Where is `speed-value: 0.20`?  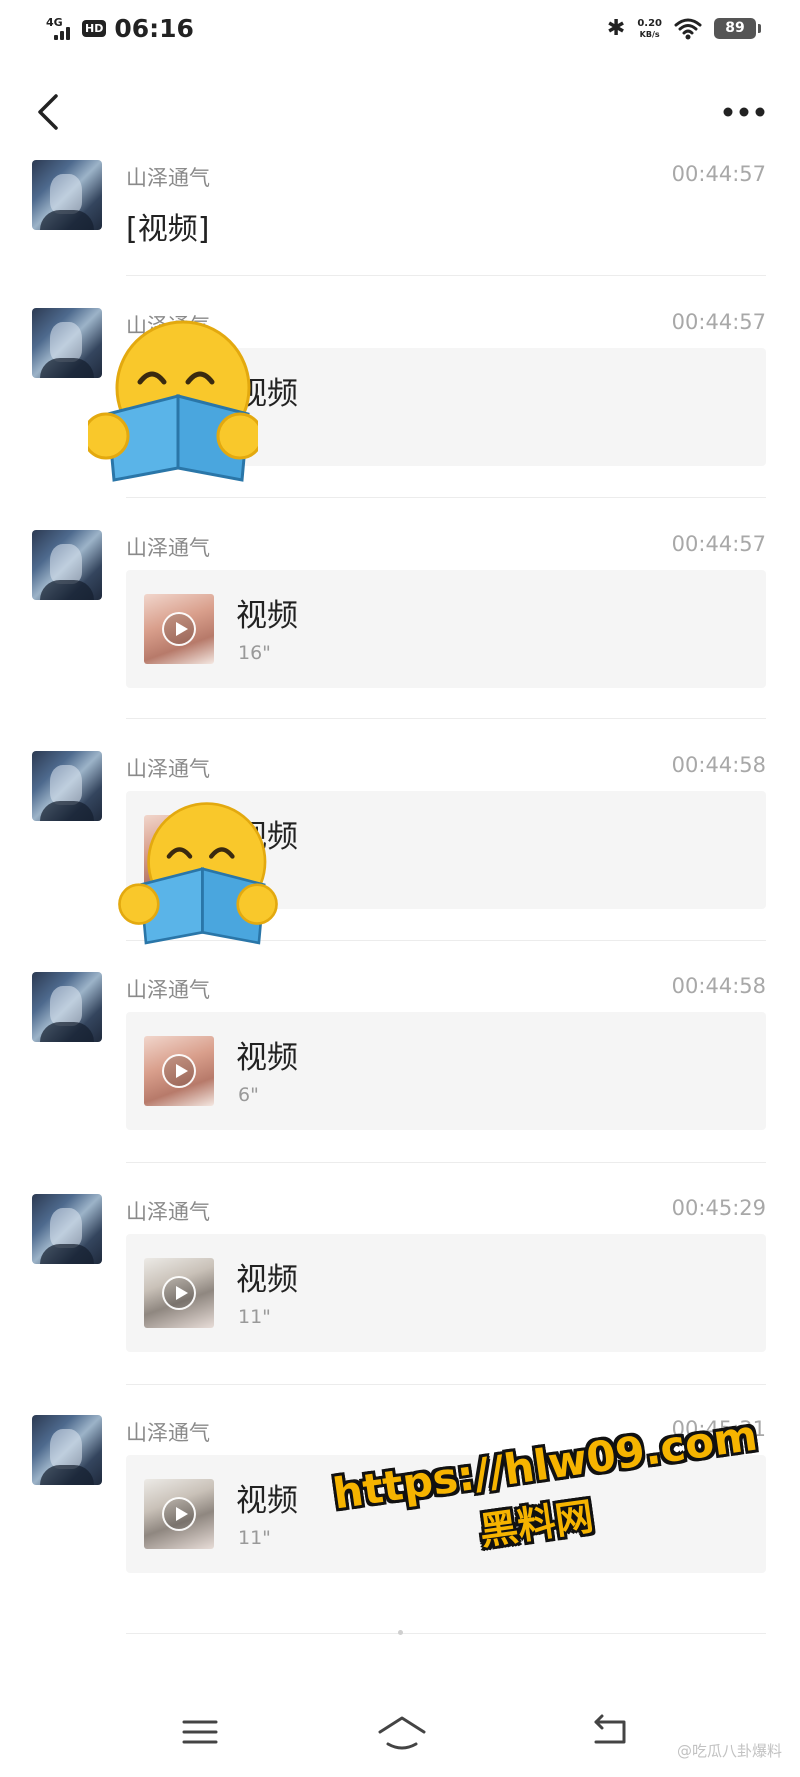
speed-value: 0.20 is located at coordinates (649, 23).